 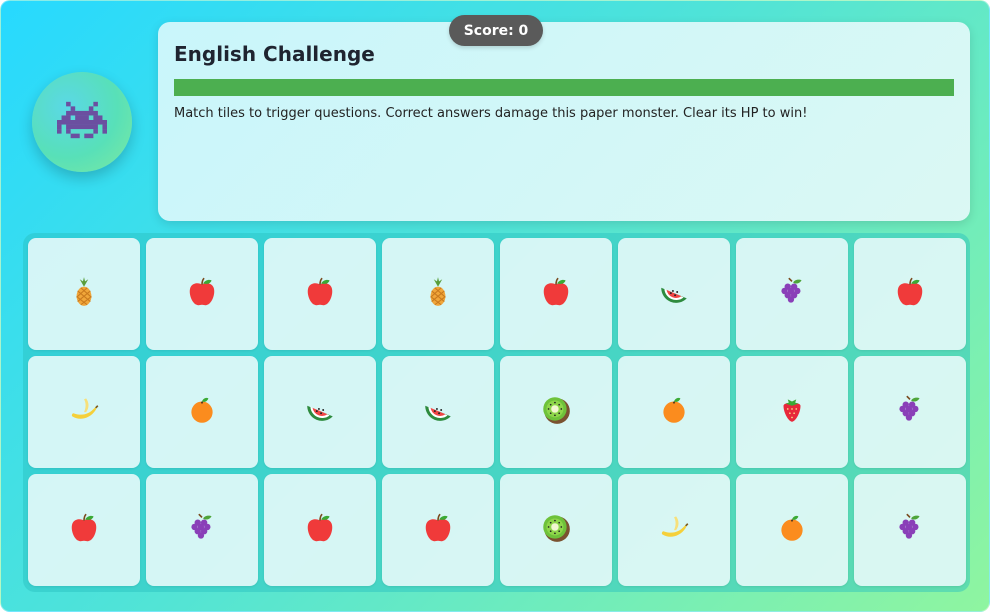 I want to click on space-invader-icon, so click(x=82, y=122).